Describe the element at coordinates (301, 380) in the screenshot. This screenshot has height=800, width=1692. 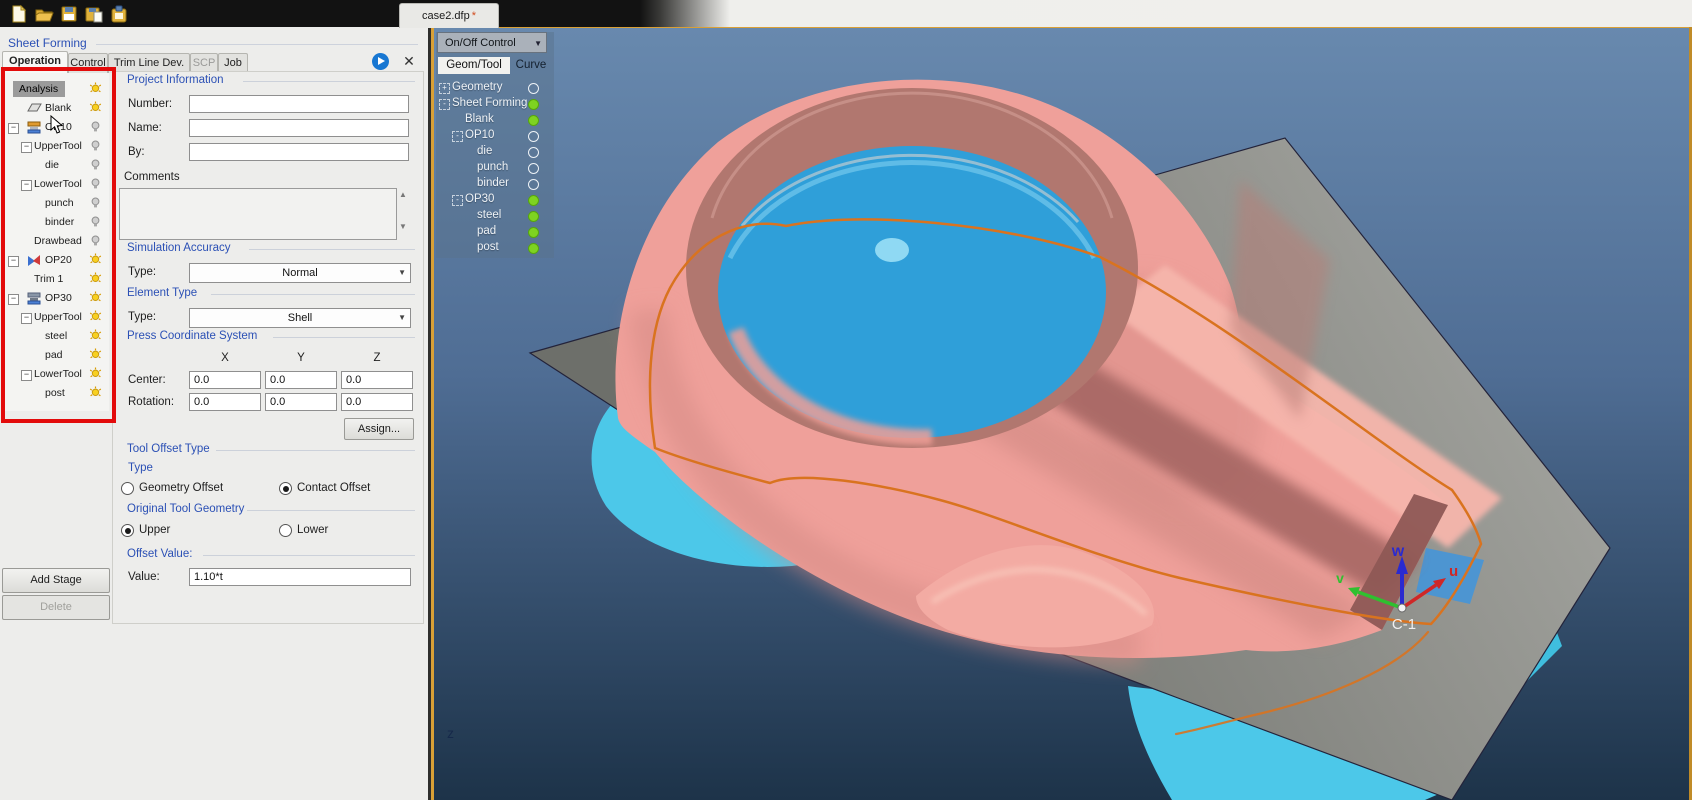
I see `center-y-field` at that location.